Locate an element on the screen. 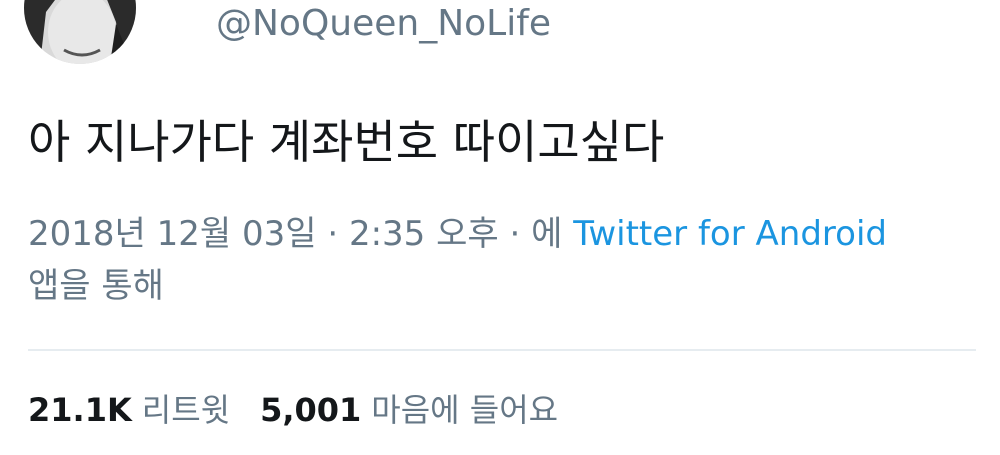 The image size is (1000, 455). tweet-text: 아 지나가다 계좌번호 따이고싶다 is located at coordinates (346, 142).